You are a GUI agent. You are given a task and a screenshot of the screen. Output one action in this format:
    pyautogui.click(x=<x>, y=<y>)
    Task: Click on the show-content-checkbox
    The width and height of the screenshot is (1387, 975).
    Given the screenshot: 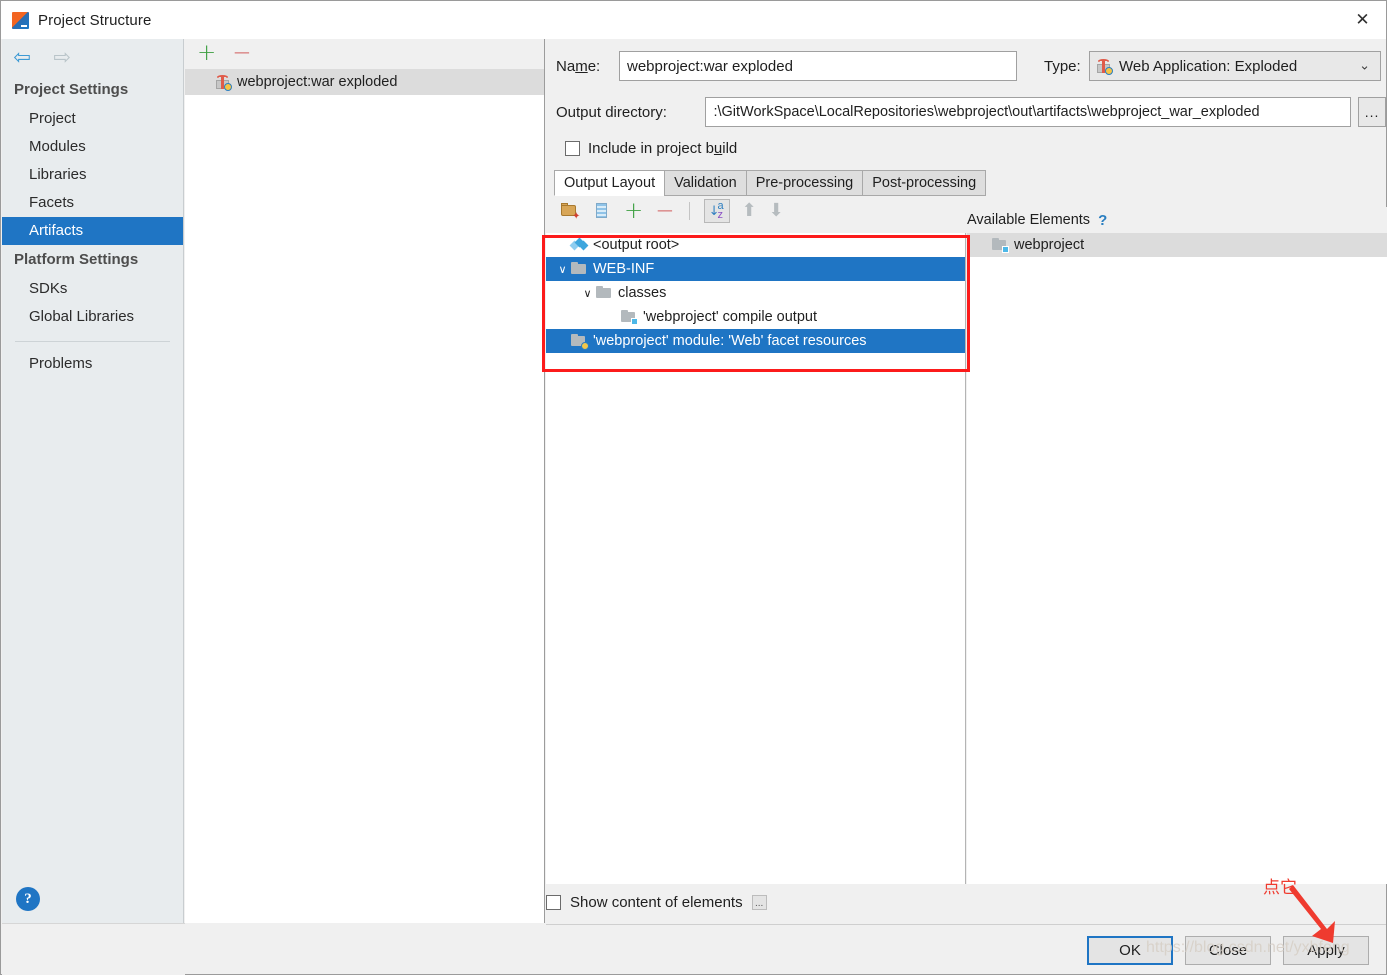 What is the action you would take?
    pyautogui.click(x=553, y=902)
    